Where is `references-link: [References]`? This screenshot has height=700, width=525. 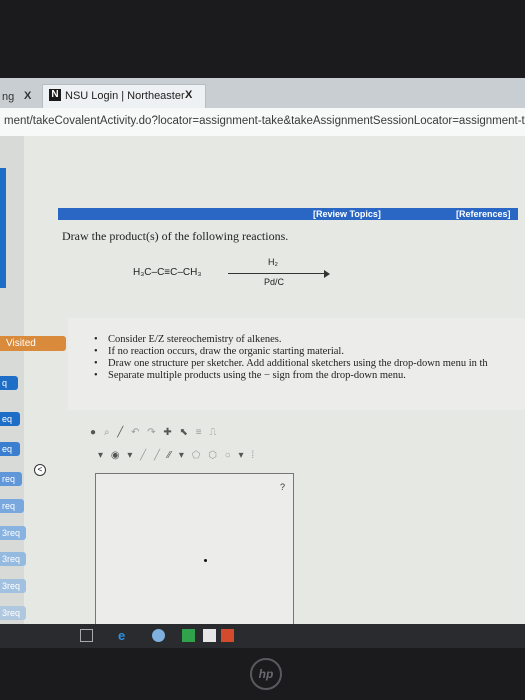 references-link: [References] is located at coordinates (483, 214).